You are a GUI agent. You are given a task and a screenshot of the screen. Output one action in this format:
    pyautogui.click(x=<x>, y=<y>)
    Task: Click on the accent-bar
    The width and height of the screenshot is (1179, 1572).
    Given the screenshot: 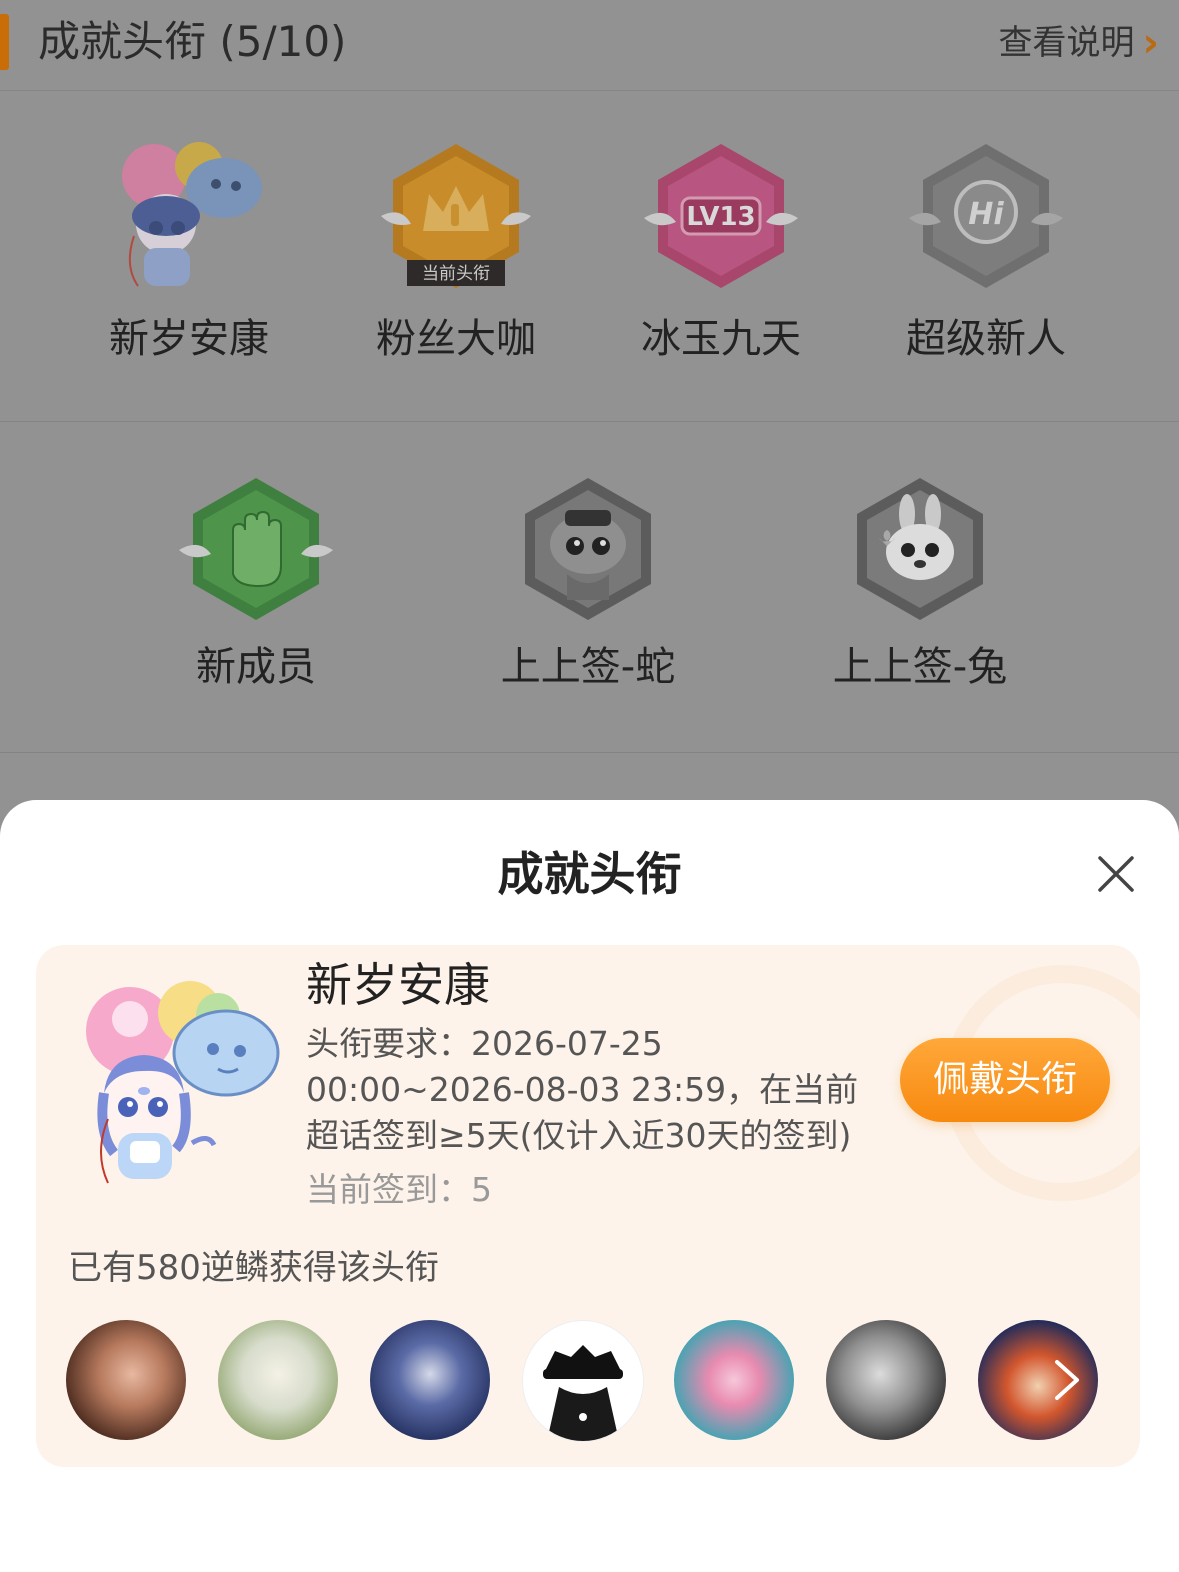 What is the action you would take?
    pyautogui.click(x=4, y=42)
    